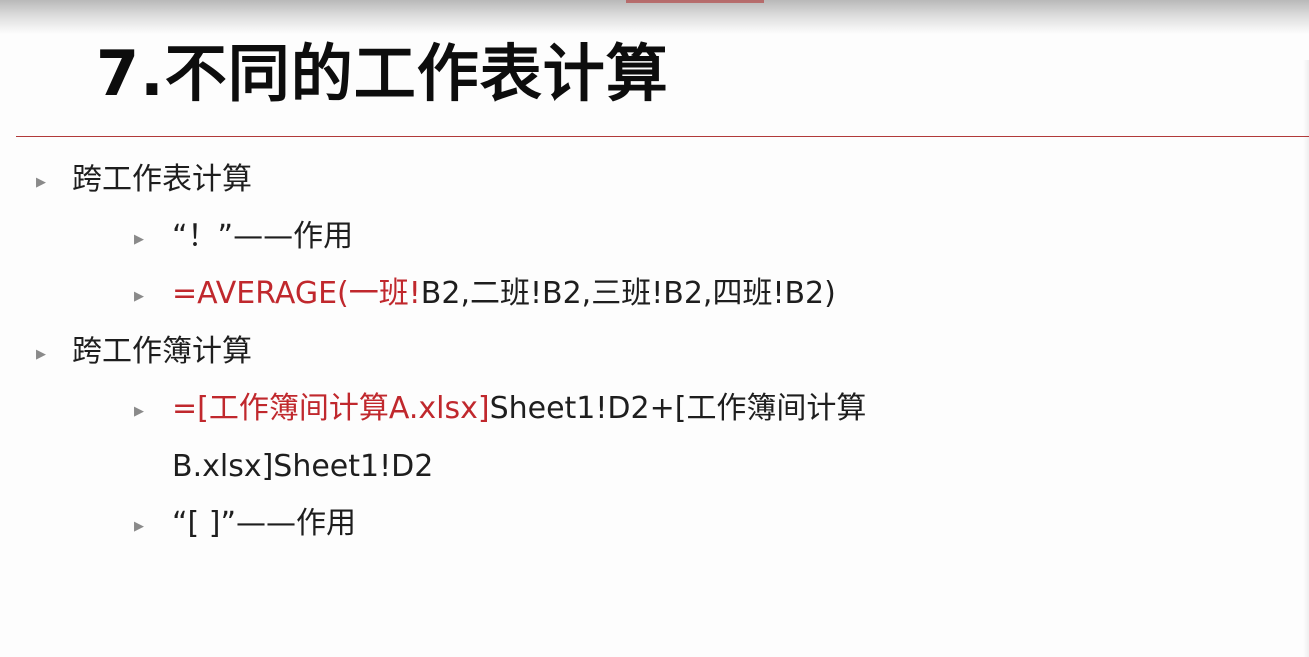 The image size is (1309, 657). Describe the element at coordinates (296, 293) in the screenshot. I see `formula-red-part: =AVERAGE(一班!` at that location.